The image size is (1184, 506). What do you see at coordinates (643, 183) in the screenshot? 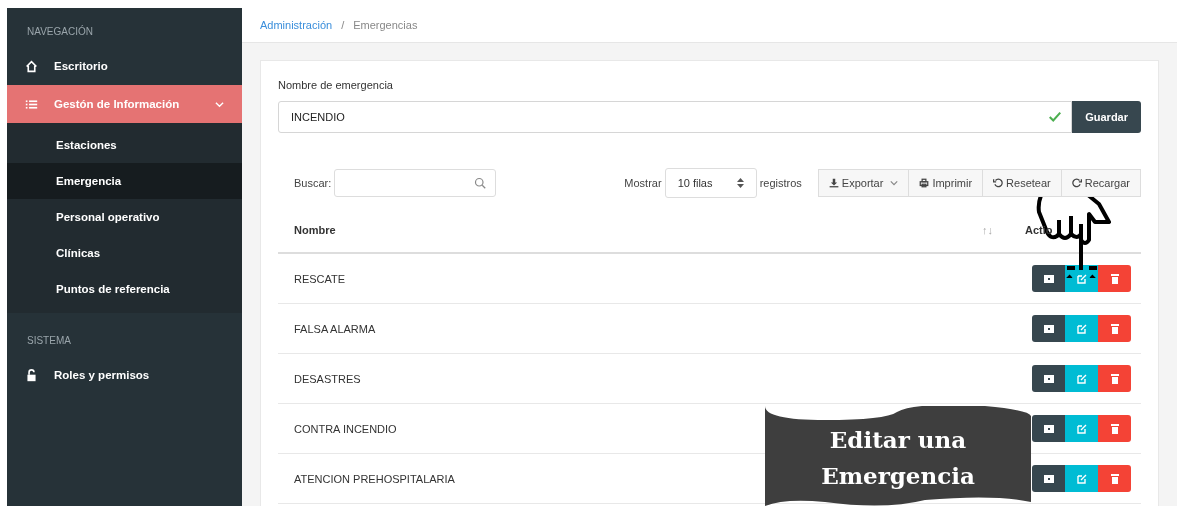
I see `show-label: Mostrar` at bounding box center [643, 183].